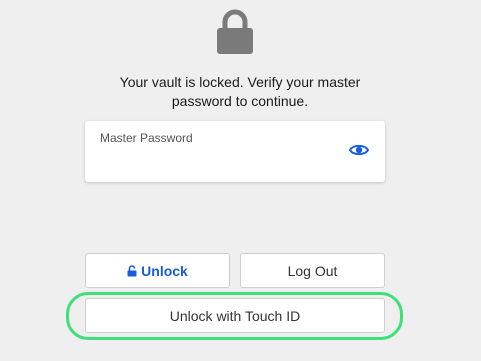 The image size is (481, 361). I want to click on logout-button-label: Log Out, so click(312, 270).